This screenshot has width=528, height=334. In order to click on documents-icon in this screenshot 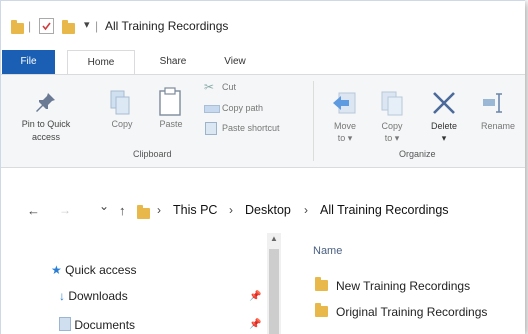, I will do `click(65, 324)`.